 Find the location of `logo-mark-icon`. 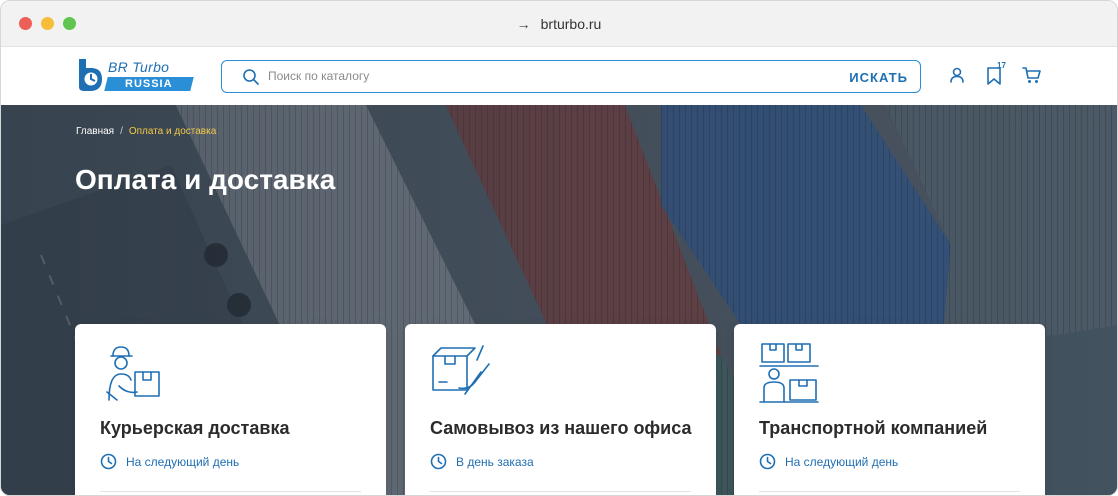

logo-mark-icon is located at coordinates (90, 75).